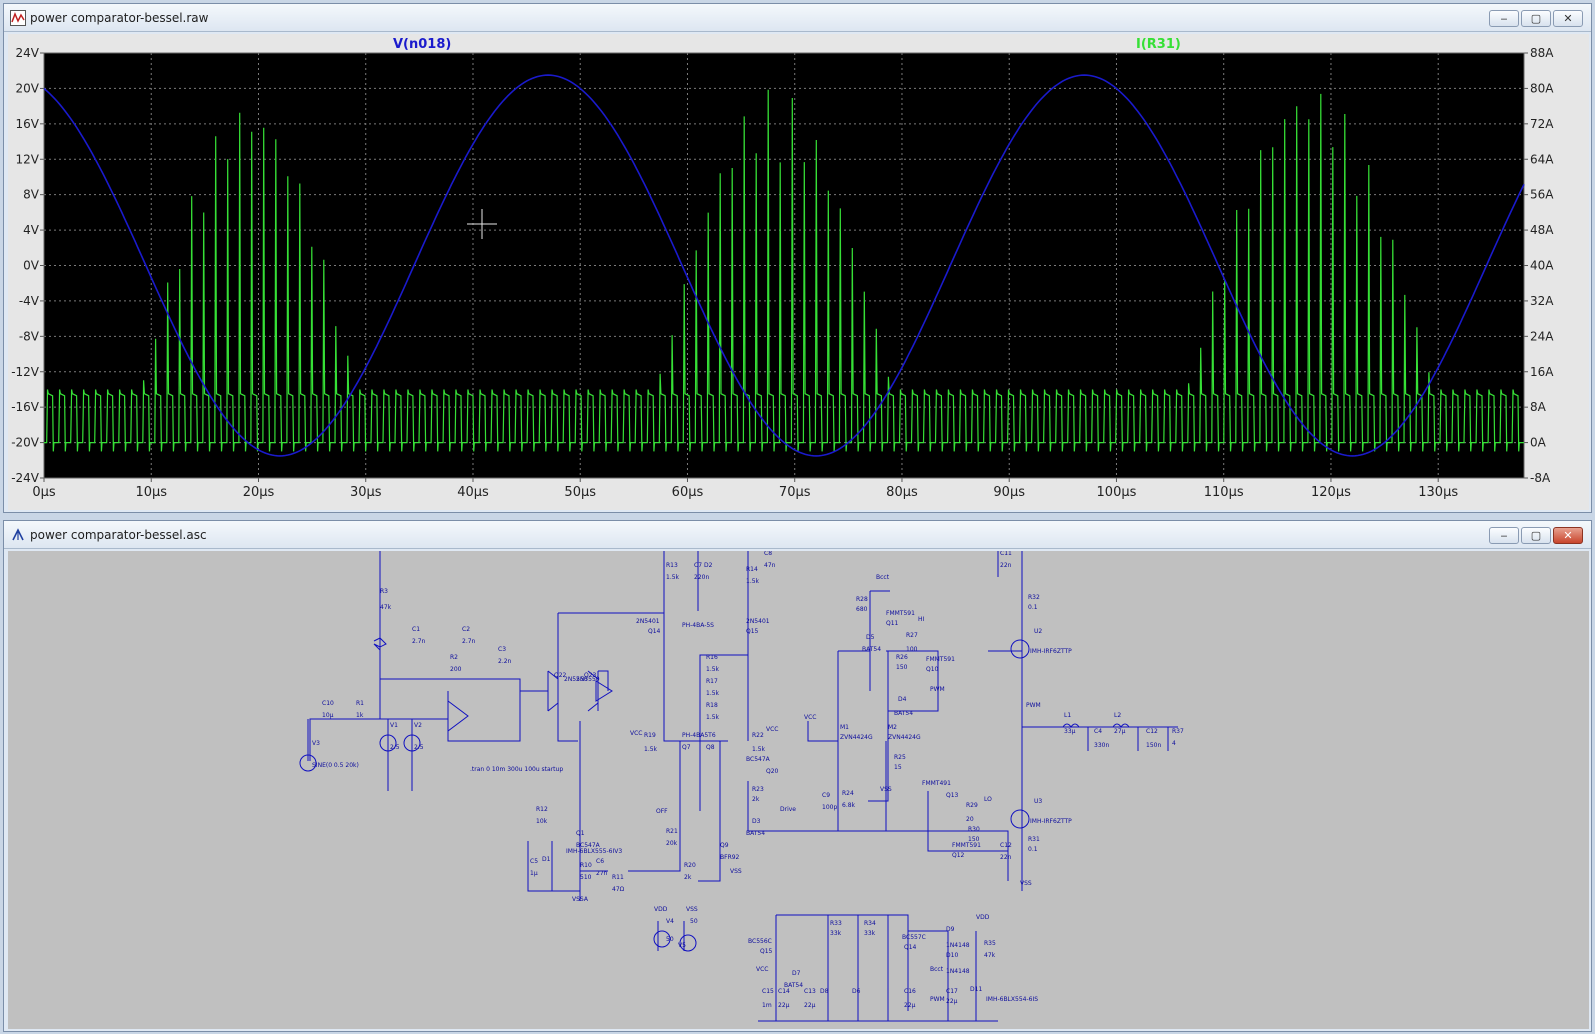 The image size is (1595, 1034). Describe the element at coordinates (1009, 492) in the screenshot. I see `x-tick-label: 90µs` at that location.